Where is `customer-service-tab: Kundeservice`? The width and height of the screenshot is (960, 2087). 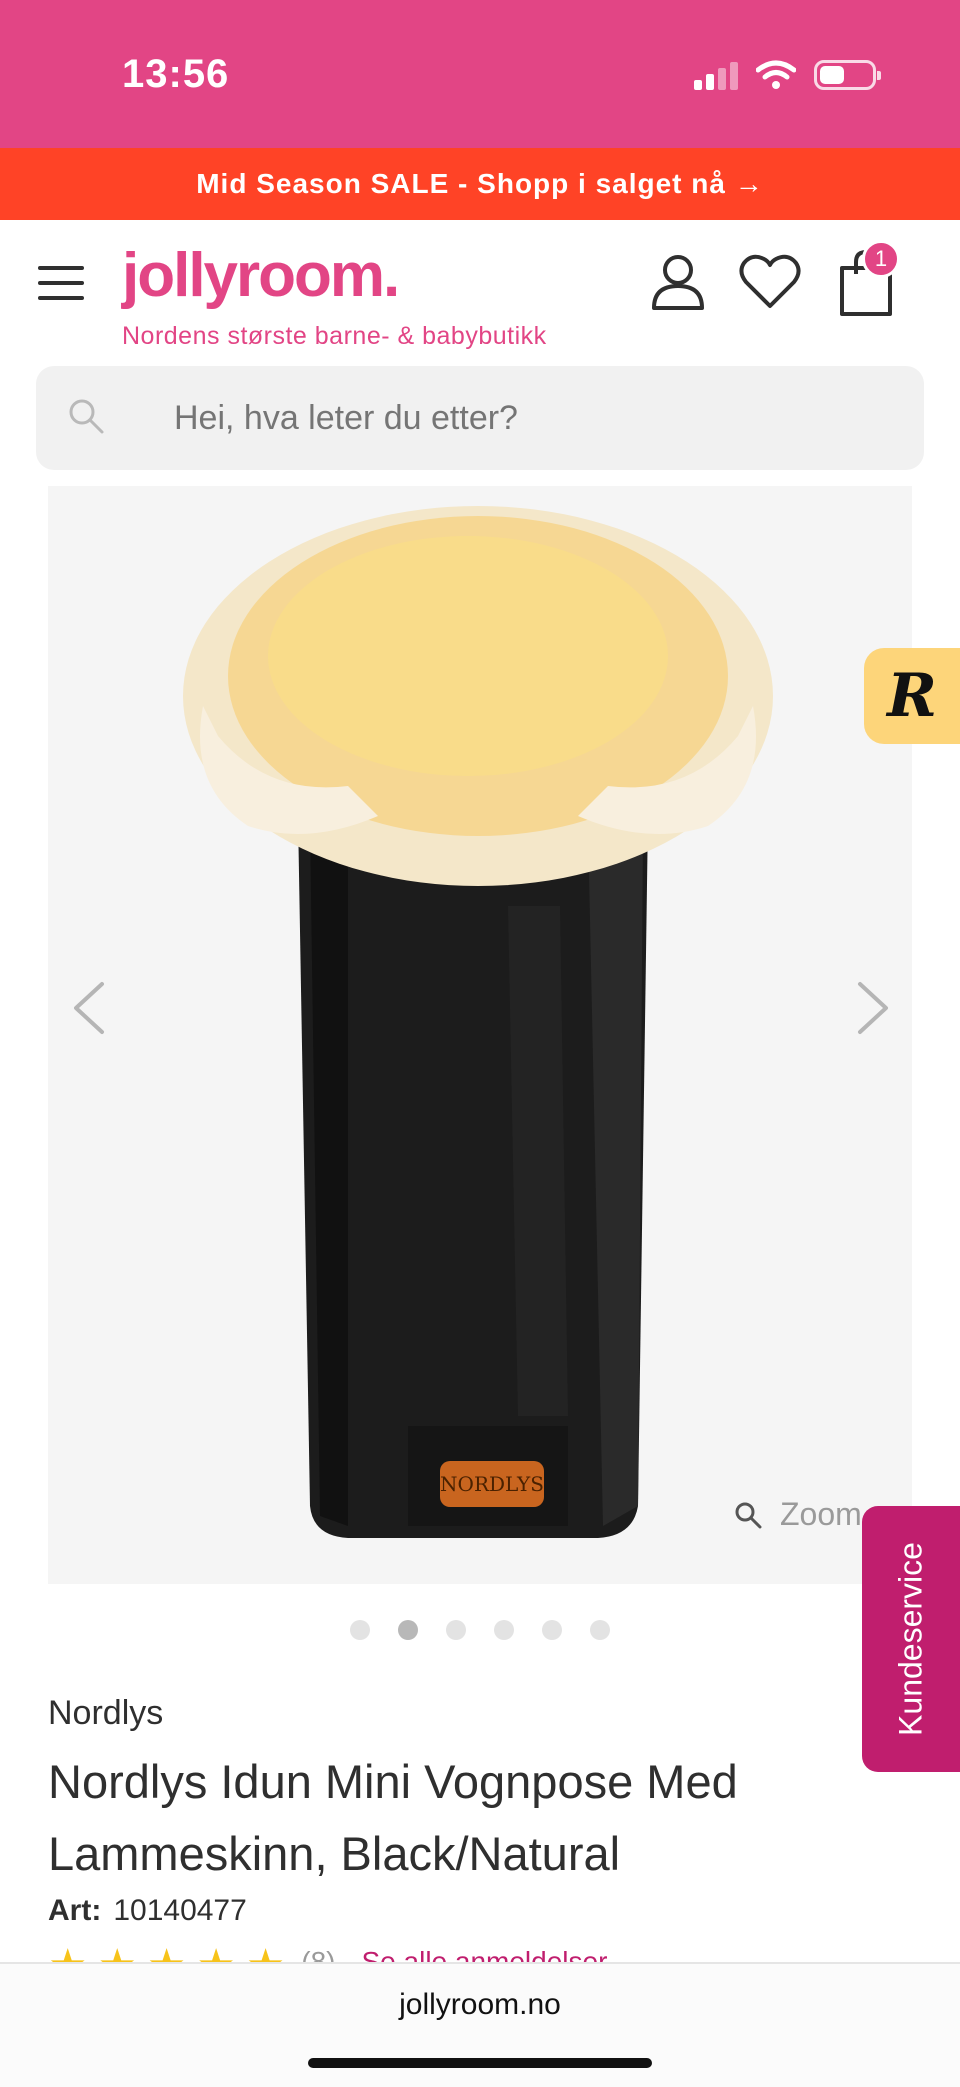 customer-service-tab: Kundeservice is located at coordinates (911, 1639).